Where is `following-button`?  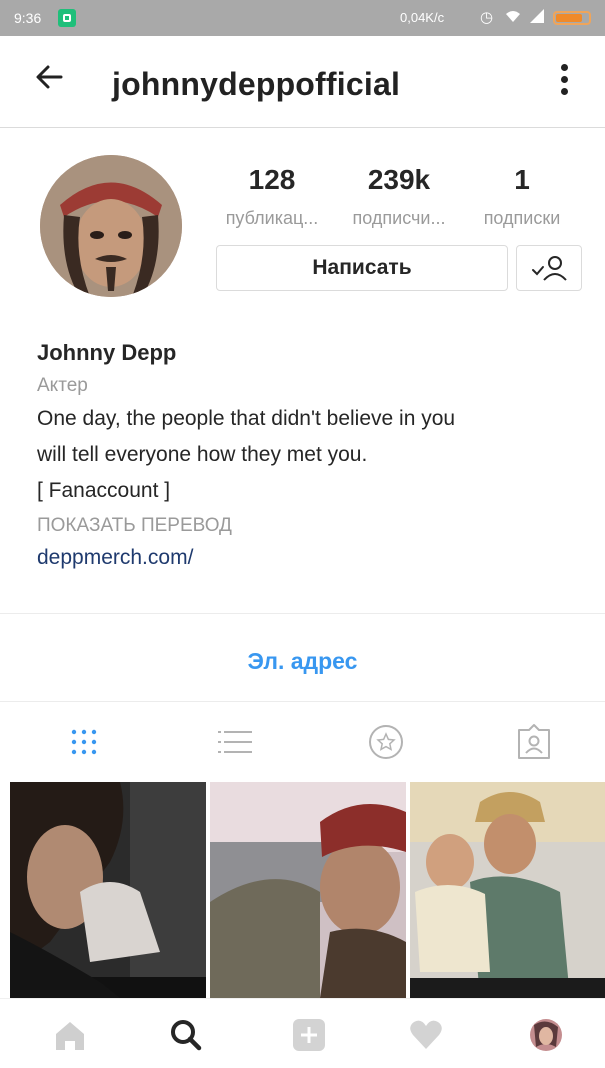 following-button is located at coordinates (549, 268).